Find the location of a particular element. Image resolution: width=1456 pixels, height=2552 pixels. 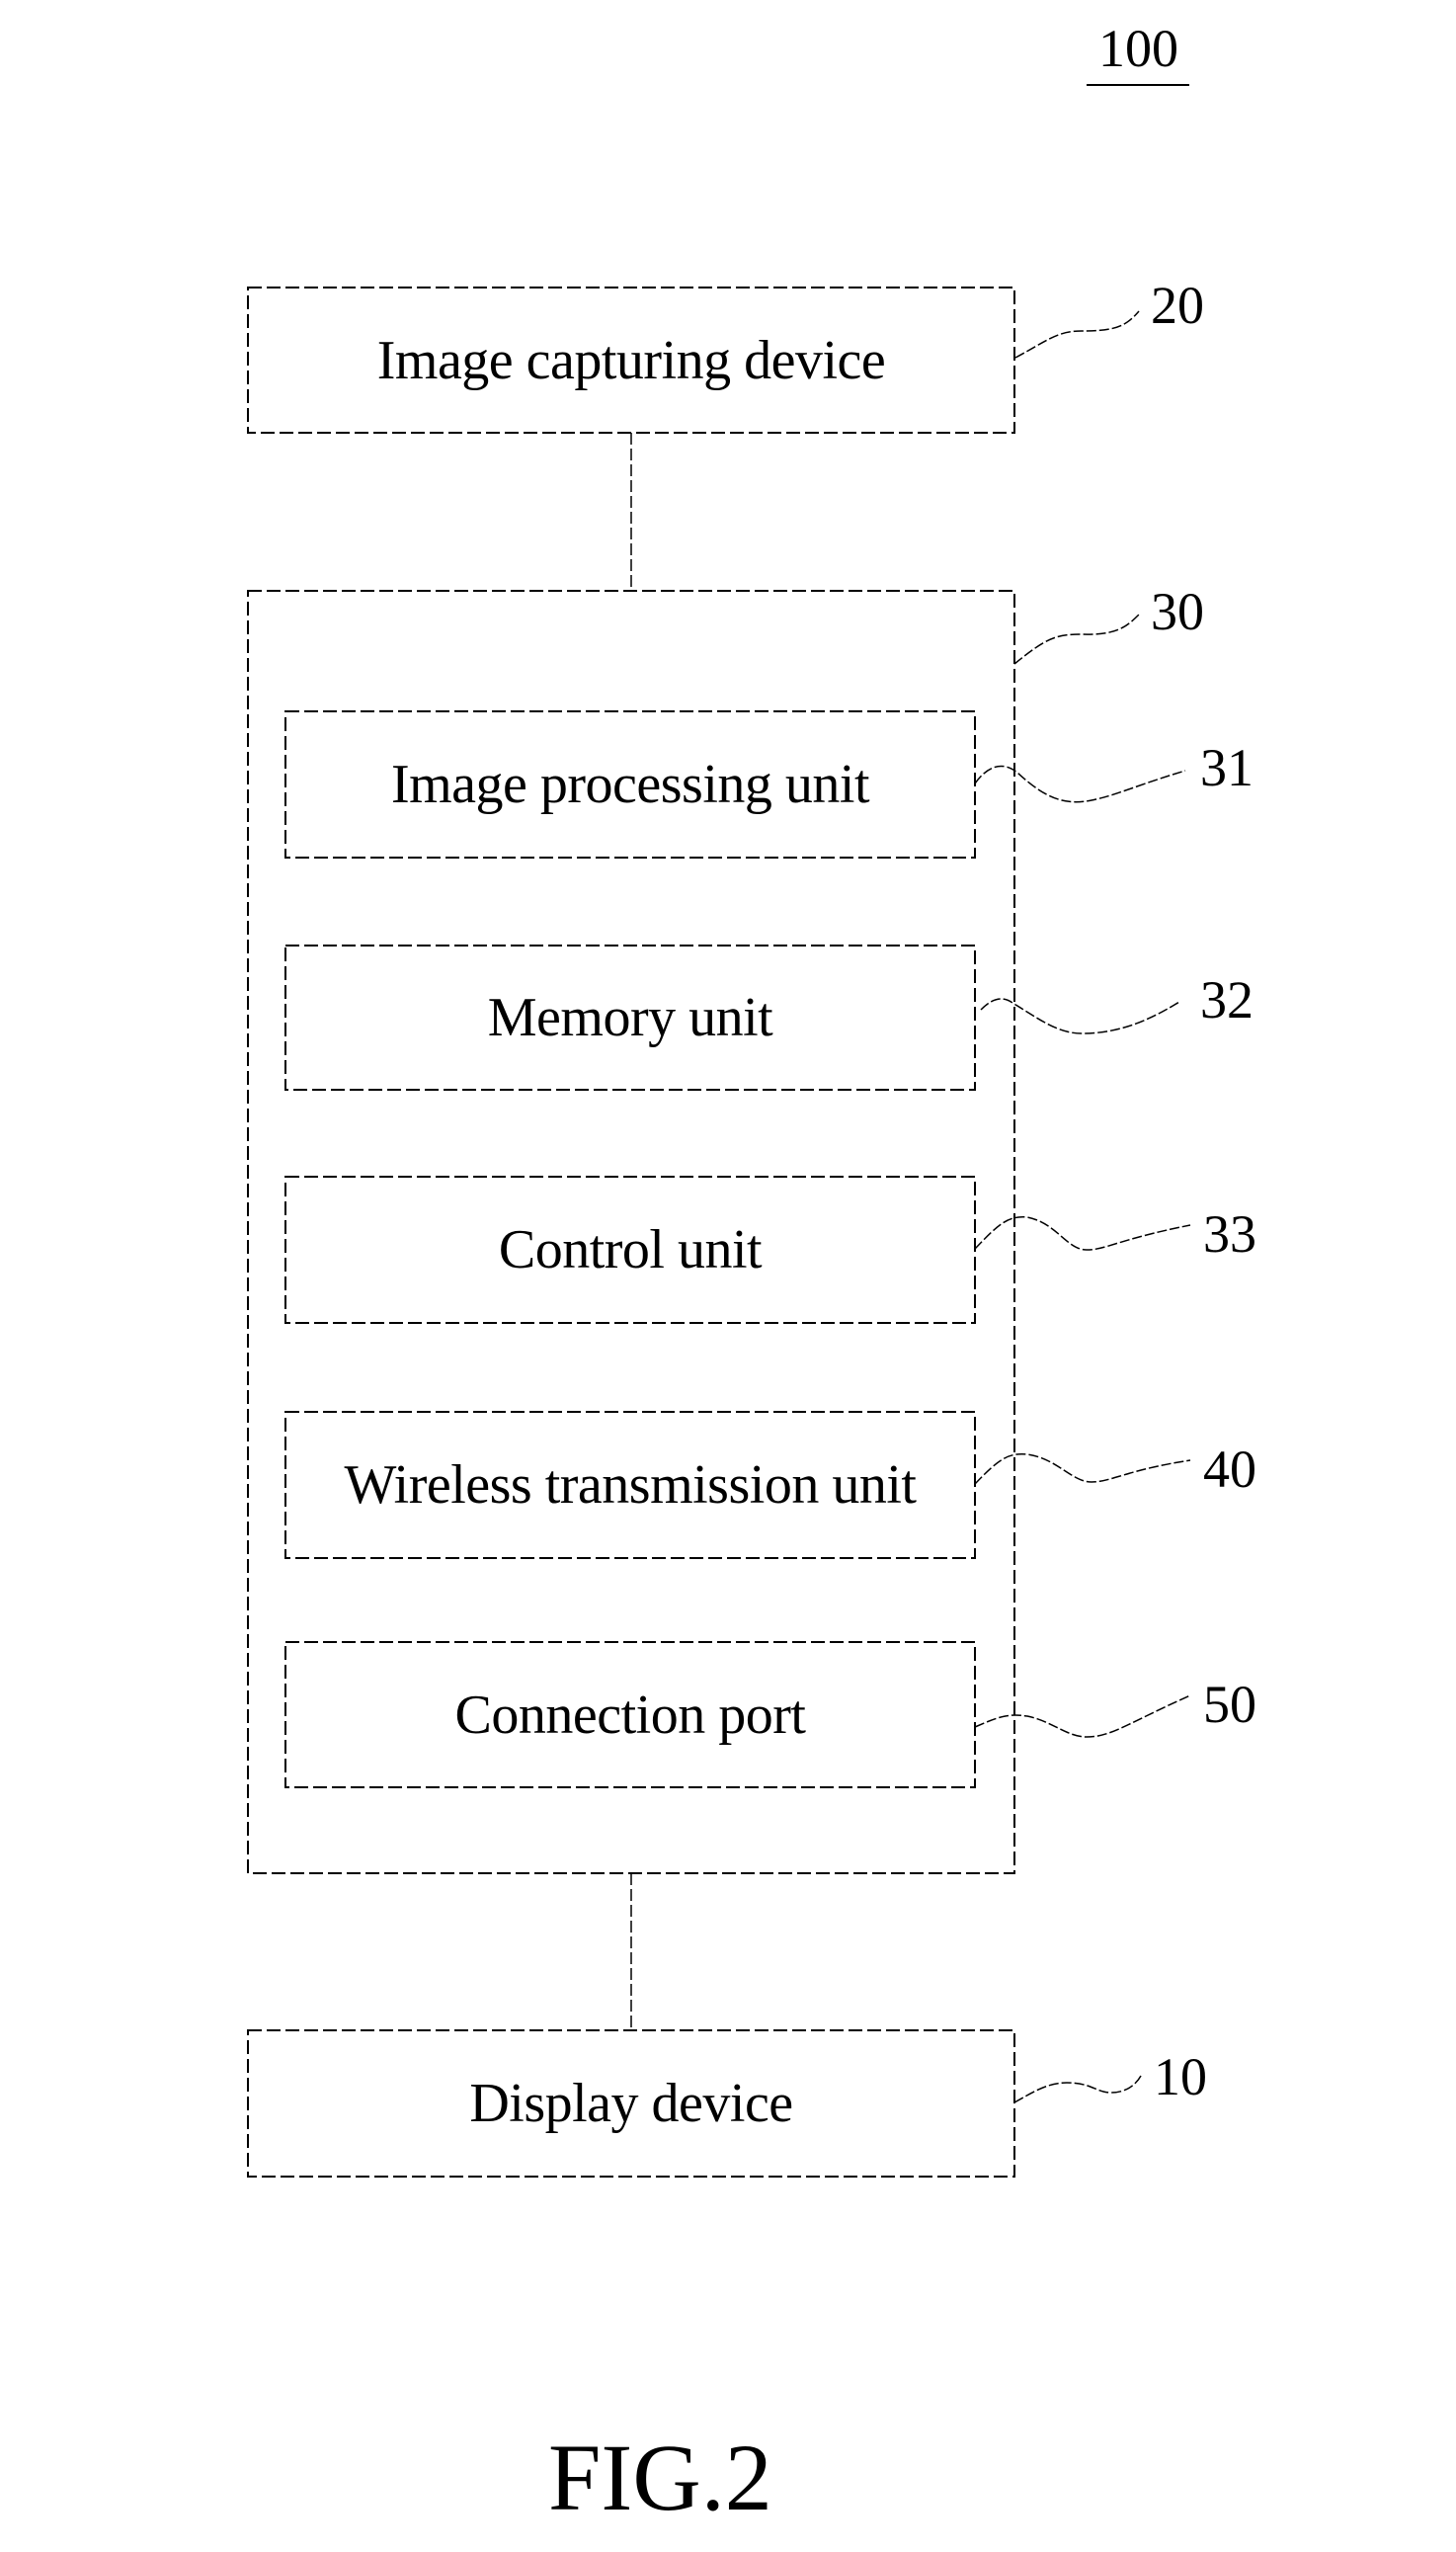

image-capturing-device-block: Image capturing device is located at coordinates (631, 360).